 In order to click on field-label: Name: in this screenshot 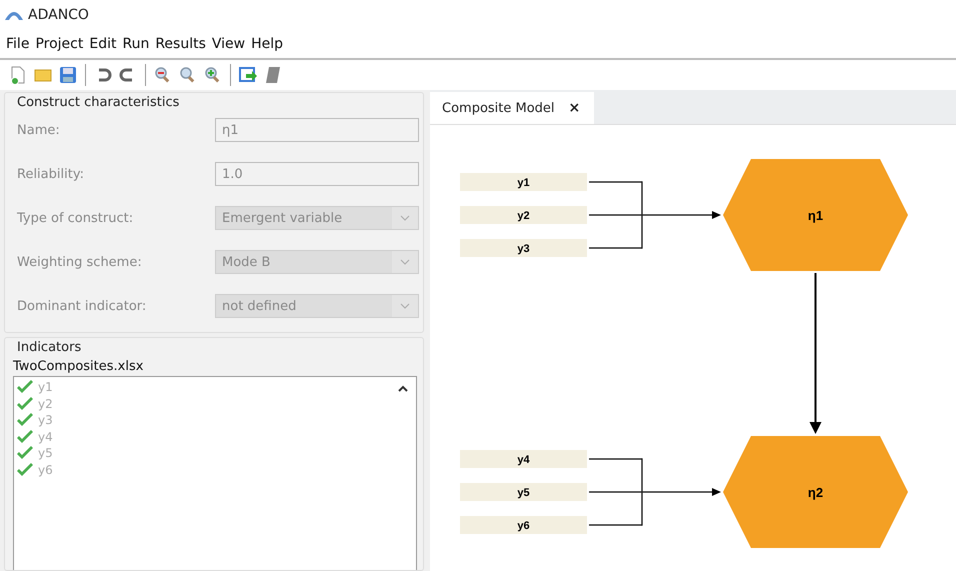, I will do `click(39, 130)`.